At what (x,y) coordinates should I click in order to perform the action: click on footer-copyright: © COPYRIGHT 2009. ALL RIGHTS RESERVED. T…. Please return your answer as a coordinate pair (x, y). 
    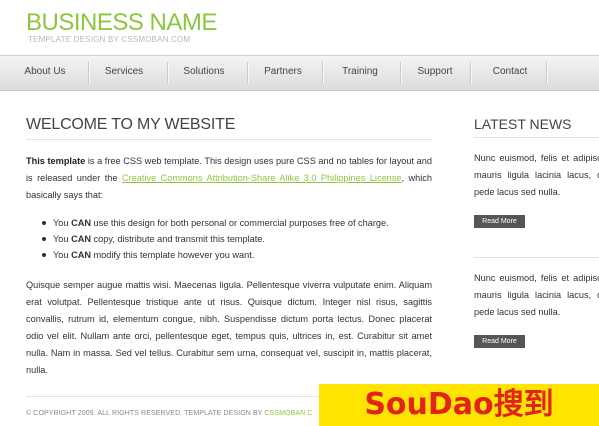
    Looking at the image, I should click on (169, 413).